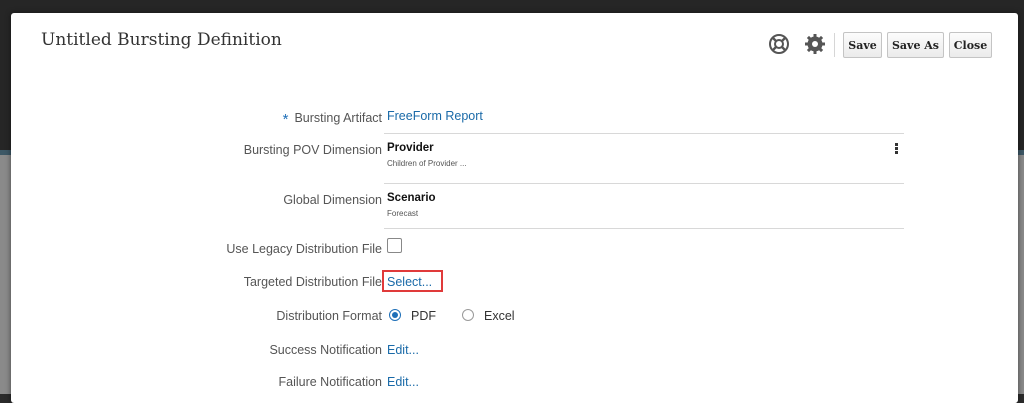 The image size is (1024, 403). I want to click on more-options-icon, so click(896, 149).